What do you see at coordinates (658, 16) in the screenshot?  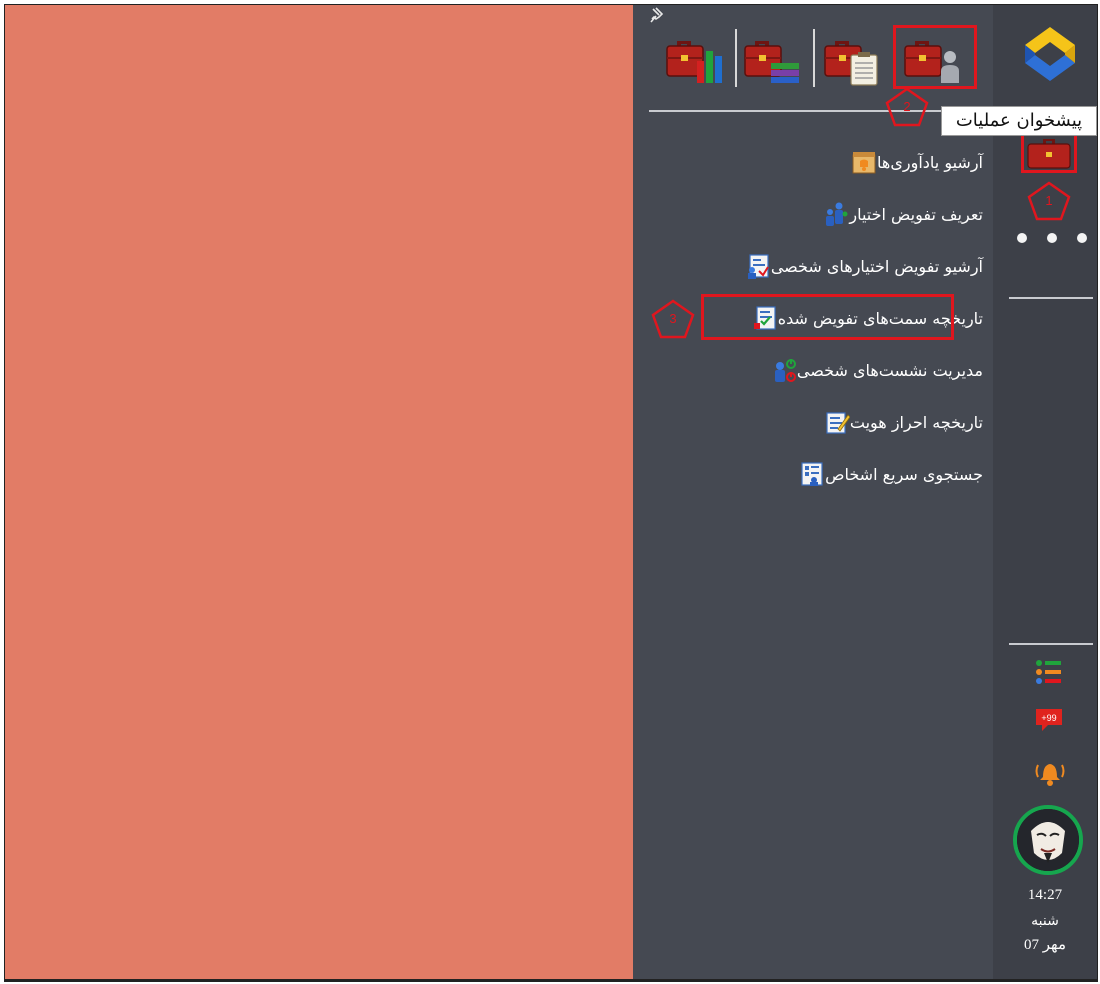 I see `pin-icon` at bounding box center [658, 16].